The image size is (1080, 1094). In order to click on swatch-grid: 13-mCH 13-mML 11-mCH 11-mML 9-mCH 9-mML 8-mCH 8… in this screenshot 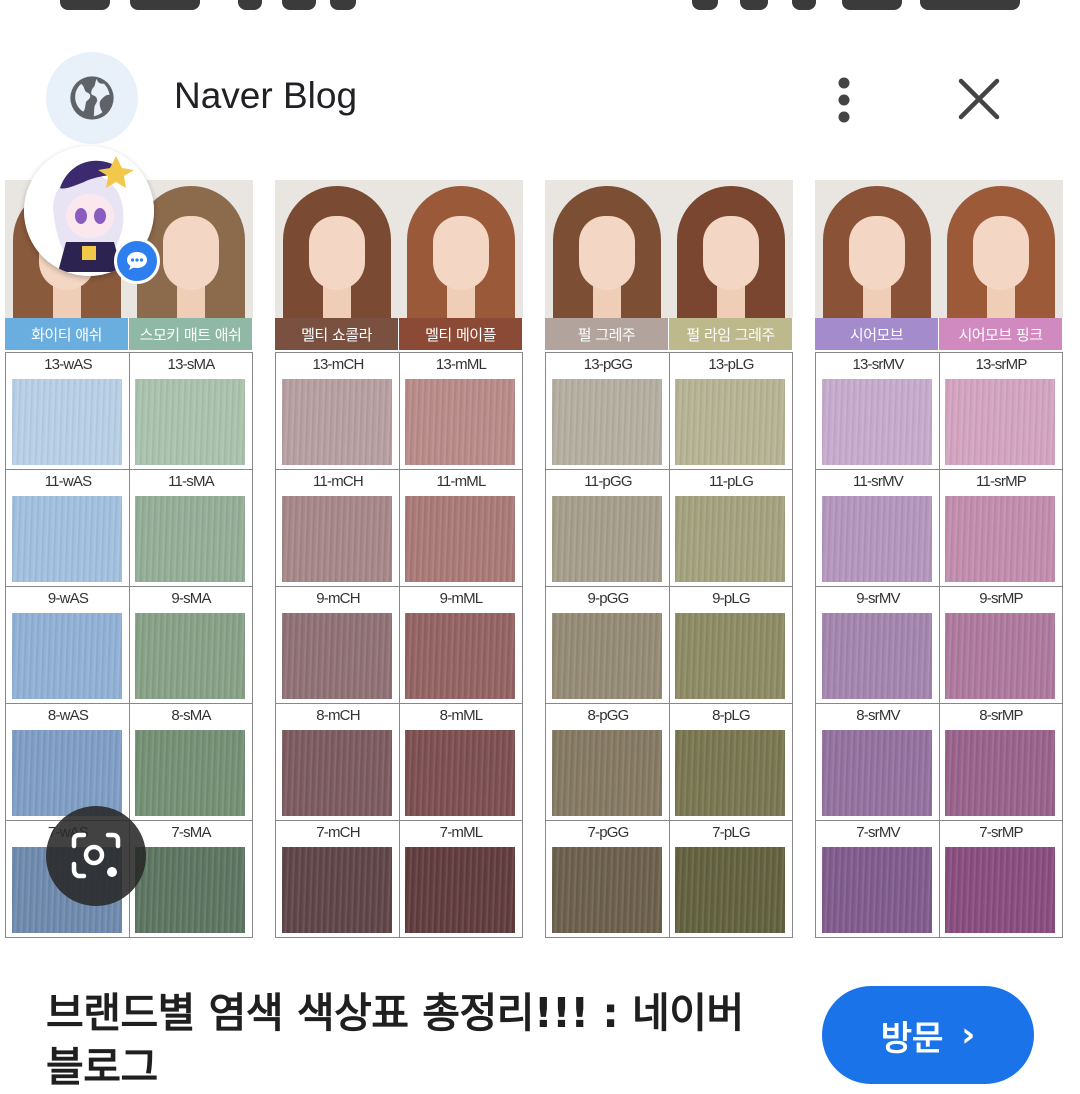, I will do `click(399, 645)`.